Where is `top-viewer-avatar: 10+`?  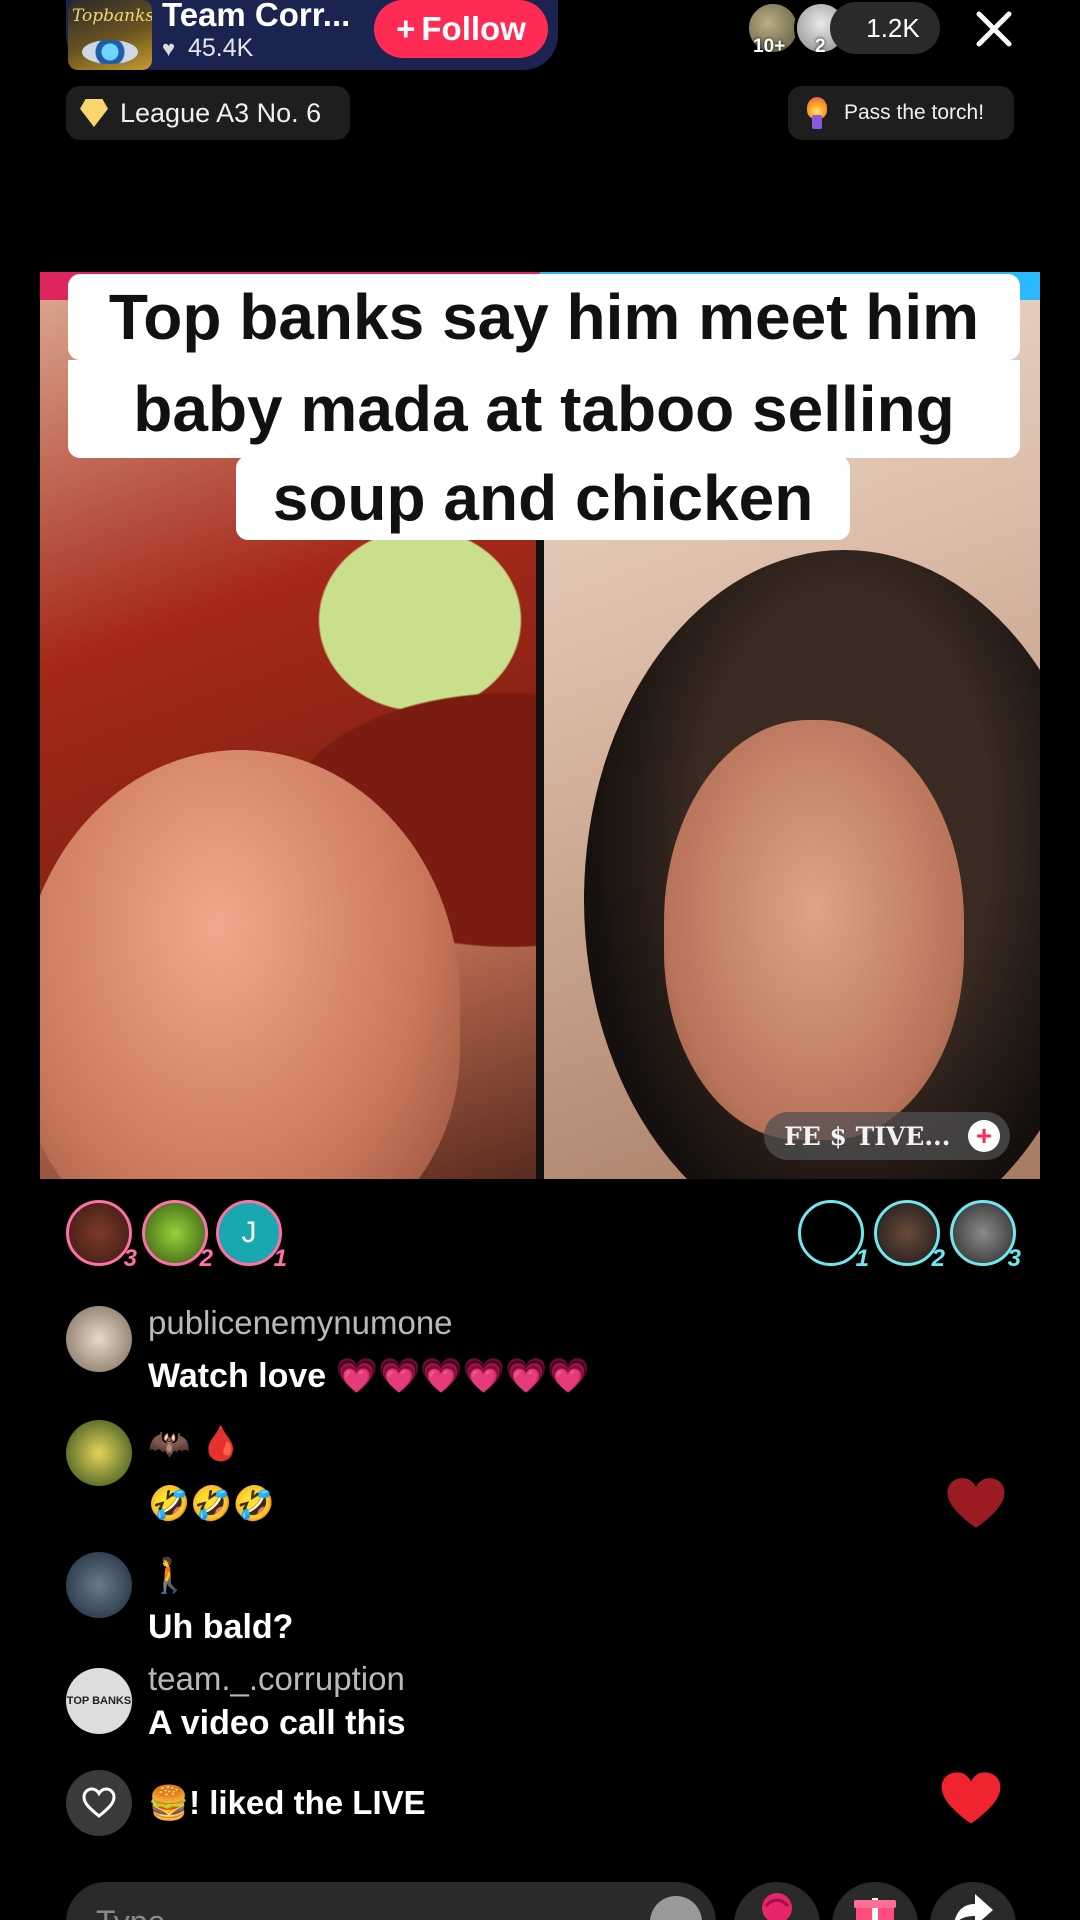 top-viewer-avatar: 10+ is located at coordinates (773, 29).